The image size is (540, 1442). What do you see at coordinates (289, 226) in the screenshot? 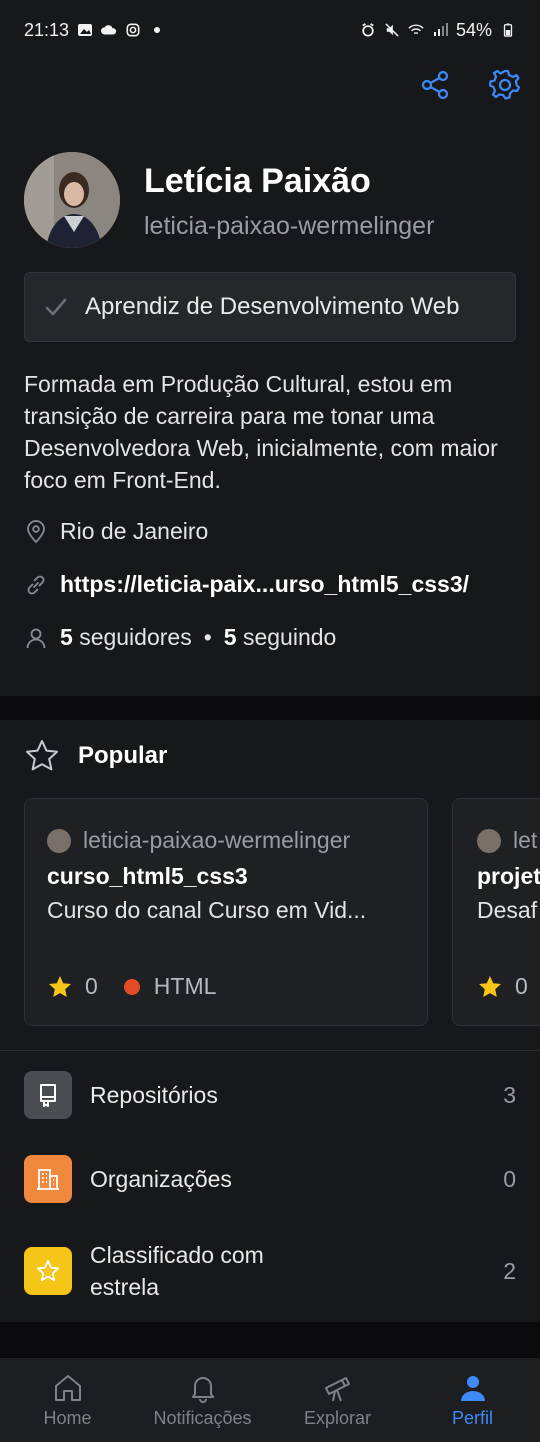
I see `profile-login: leticia-paixao-wermelinger` at bounding box center [289, 226].